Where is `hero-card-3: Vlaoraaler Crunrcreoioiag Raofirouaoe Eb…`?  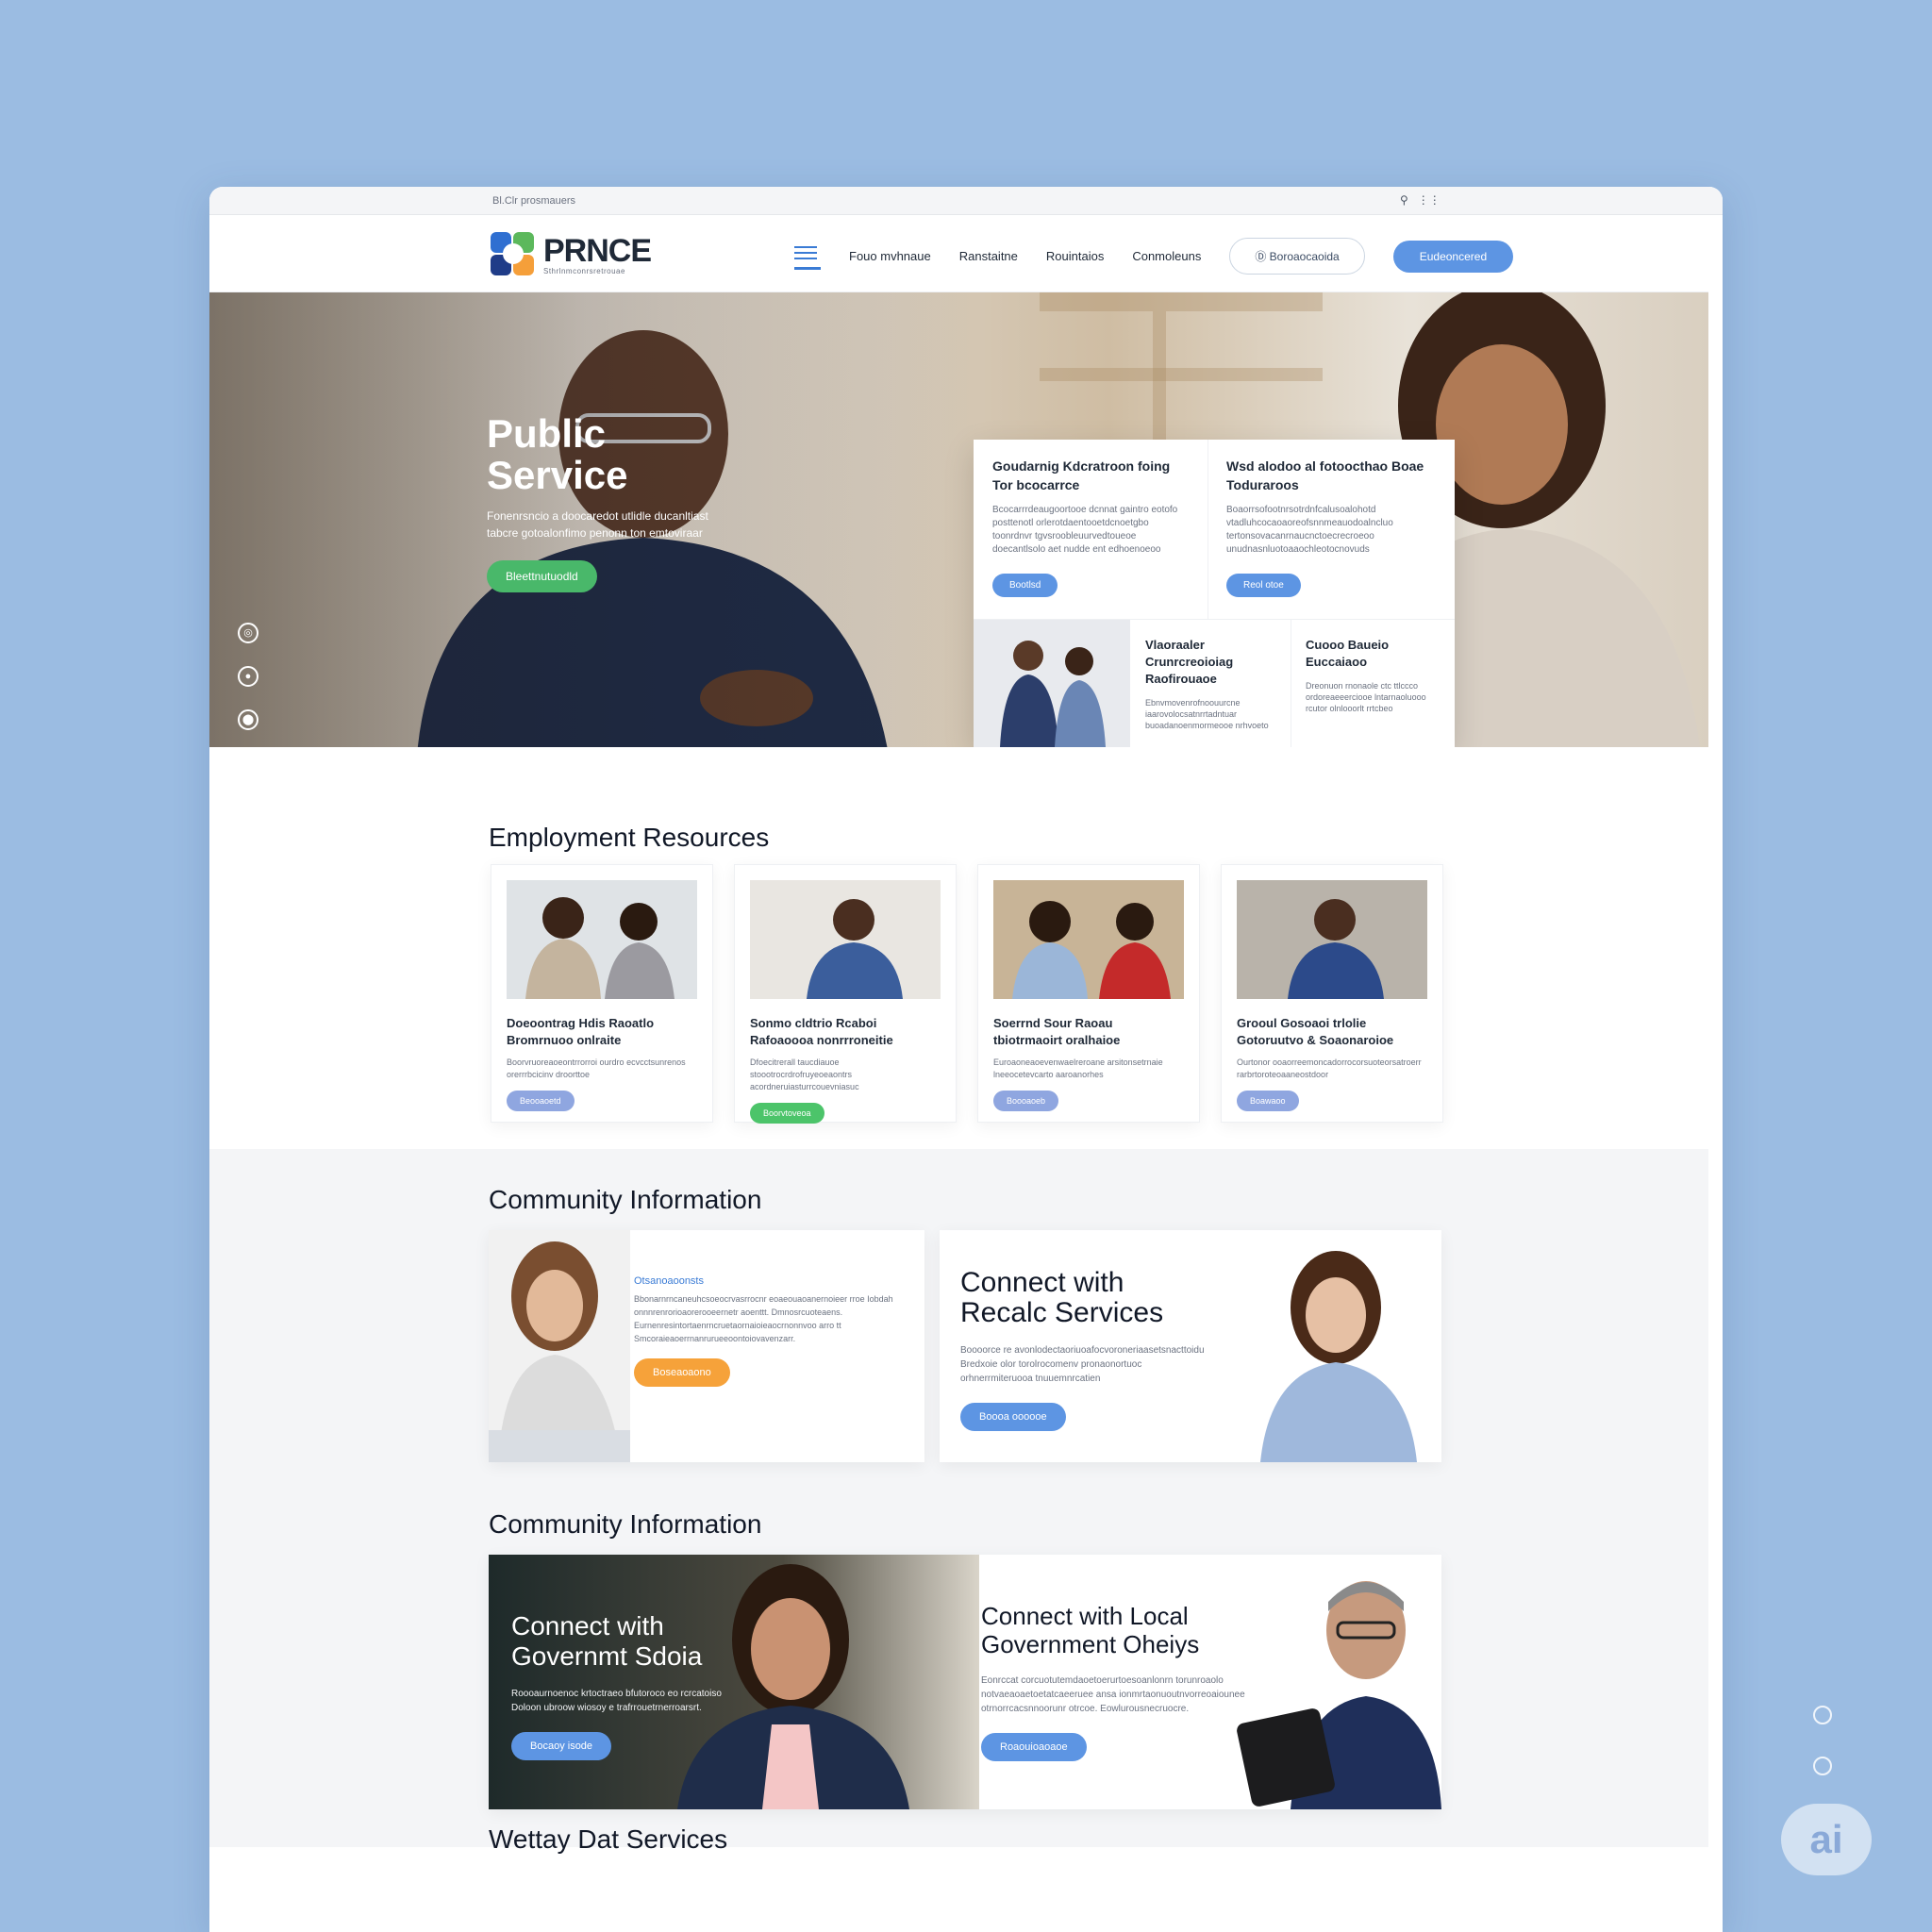
hero-card-3: Vlaoraaler Crunrcreoioiag Raofirouaoe Eb… is located at coordinates (1211, 683).